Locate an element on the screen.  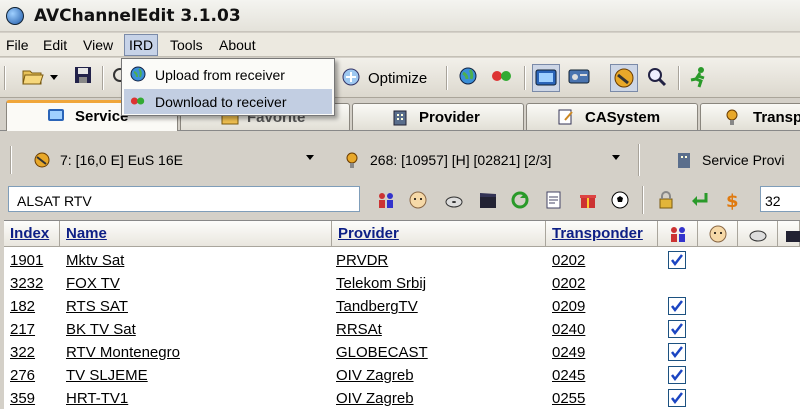
column-header-group is located at coordinates (678, 234).